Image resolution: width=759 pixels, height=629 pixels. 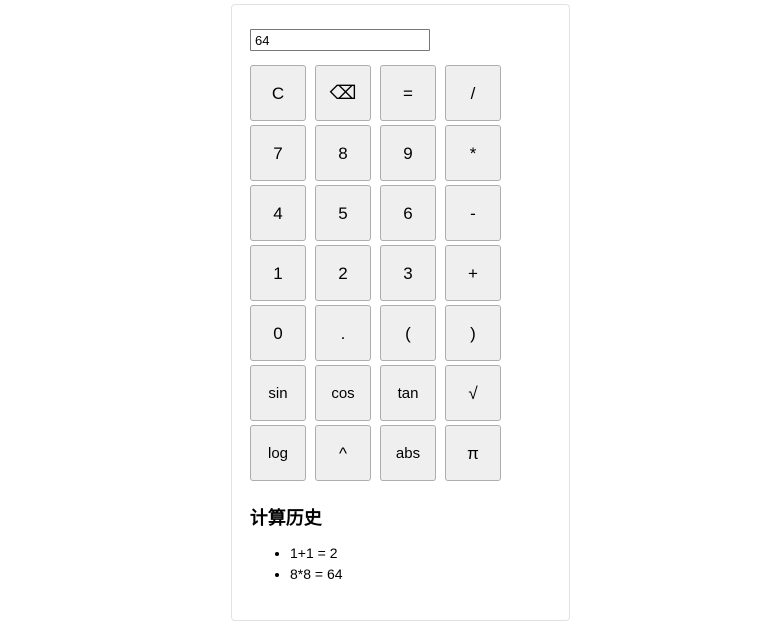 What do you see at coordinates (343, 213) in the screenshot?
I see `key-5: 5` at bounding box center [343, 213].